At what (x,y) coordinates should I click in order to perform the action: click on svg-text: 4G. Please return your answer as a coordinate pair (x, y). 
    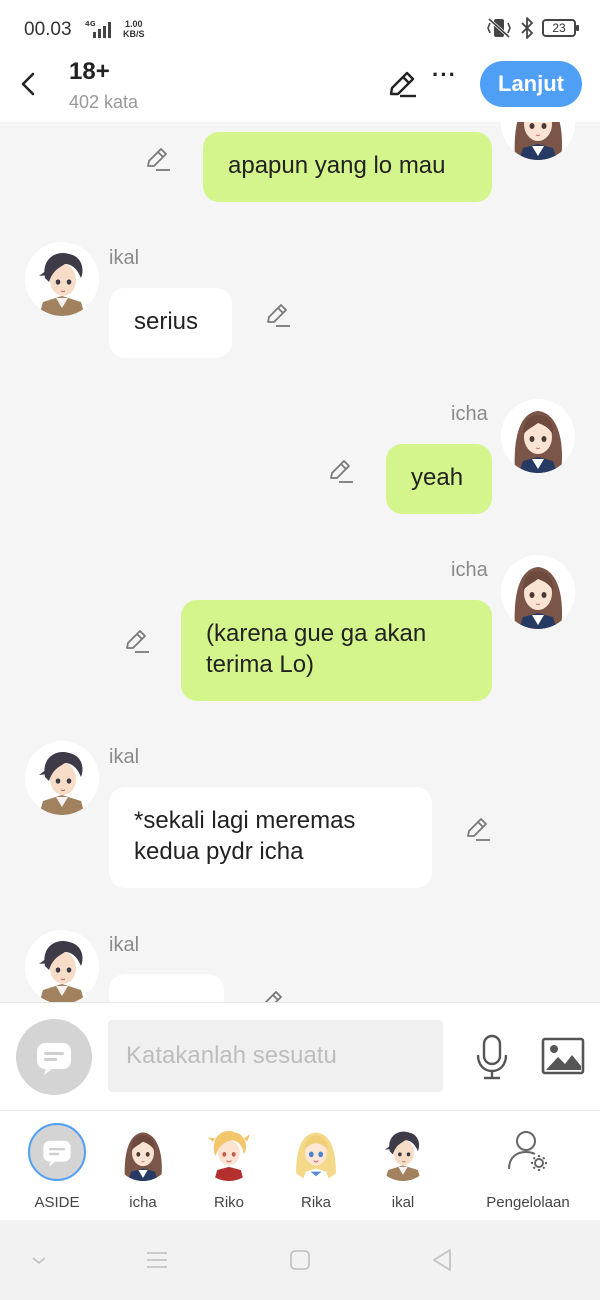
    Looking at the image, I should click on (90, 24).